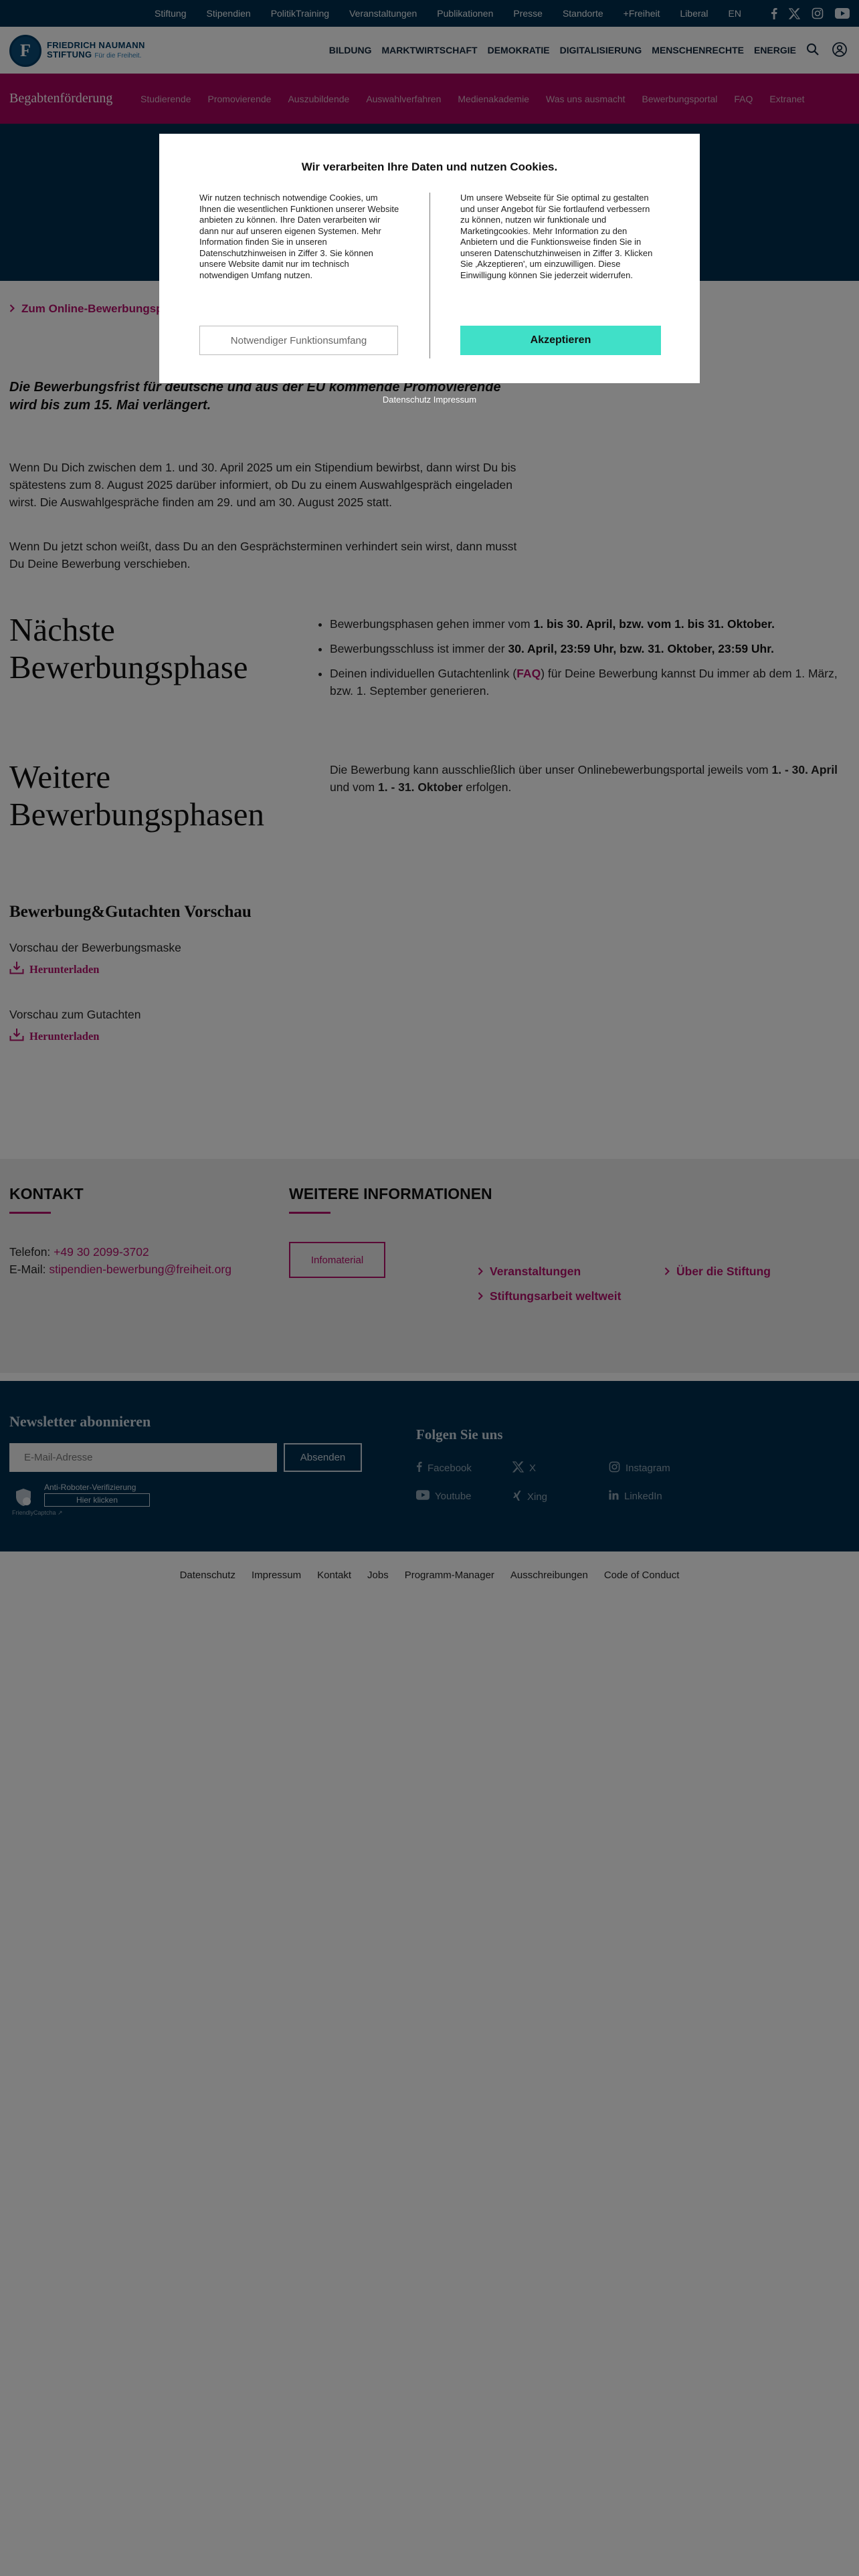  Describe the element at coordinates (455, 400) in the screenshot. I see `cookie-link-impressum: Impressum` at that location.